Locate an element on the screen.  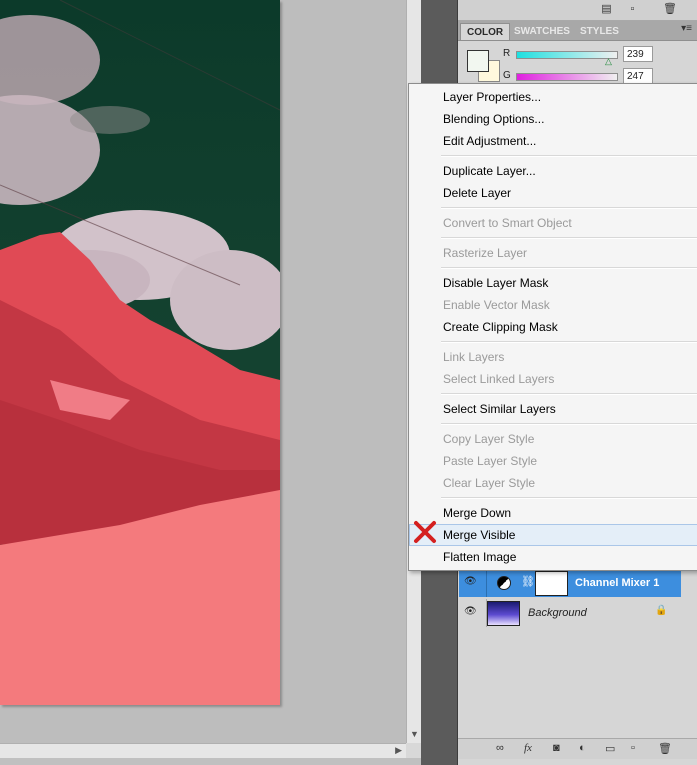
adjustment-icon is located at coordinates (504, 583).